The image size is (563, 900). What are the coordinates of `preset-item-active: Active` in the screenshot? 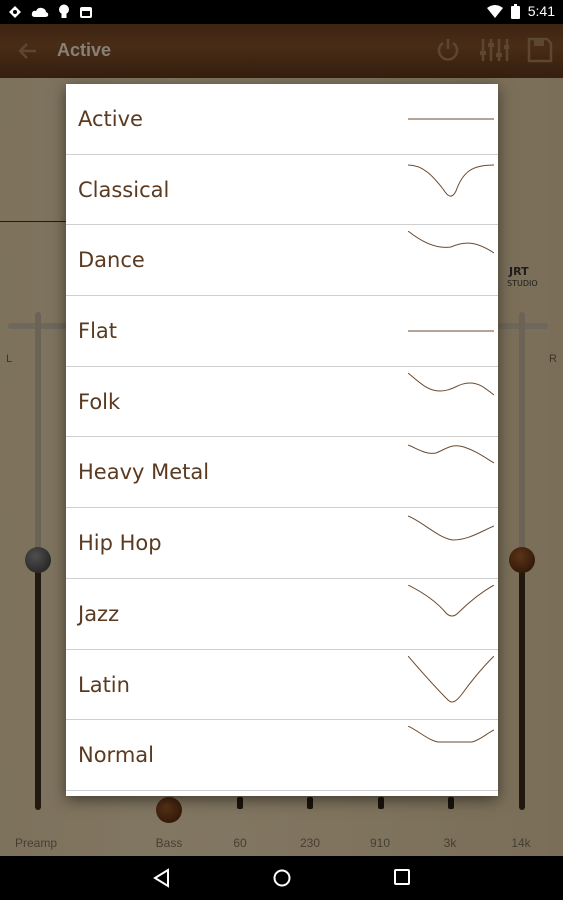 It's located at (282, 119).